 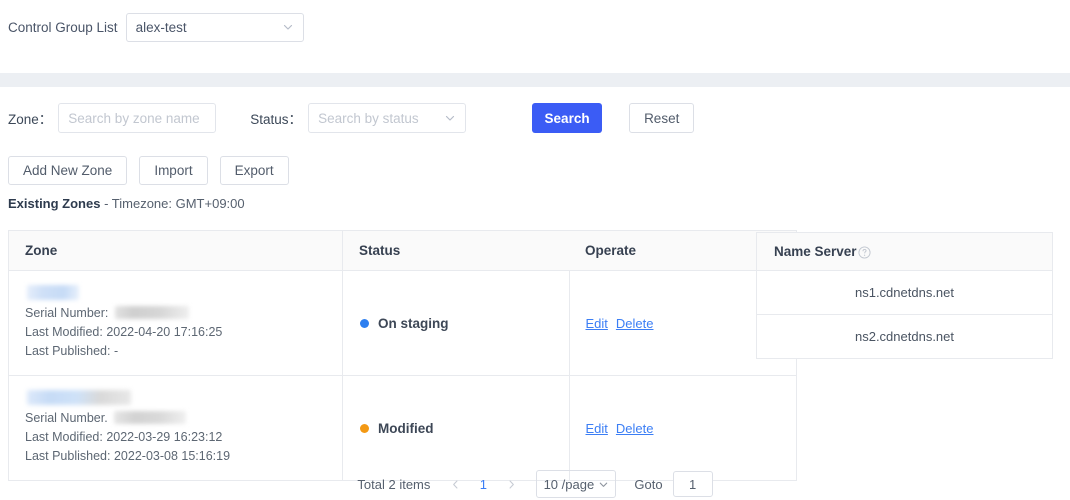 I want to click on last-published-line: Last Published: -, so click(x=183, y=351).